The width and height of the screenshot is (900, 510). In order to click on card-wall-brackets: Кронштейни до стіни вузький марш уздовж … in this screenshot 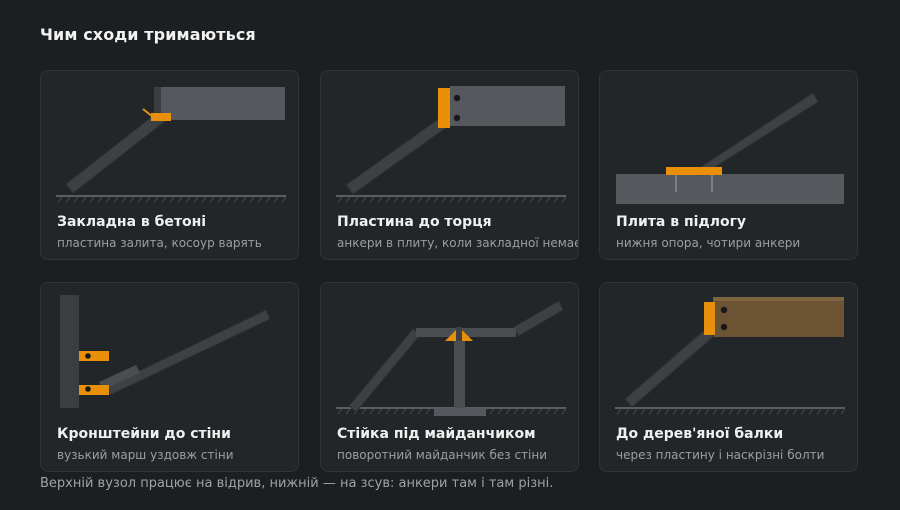, I will do `click(169, 377)`.